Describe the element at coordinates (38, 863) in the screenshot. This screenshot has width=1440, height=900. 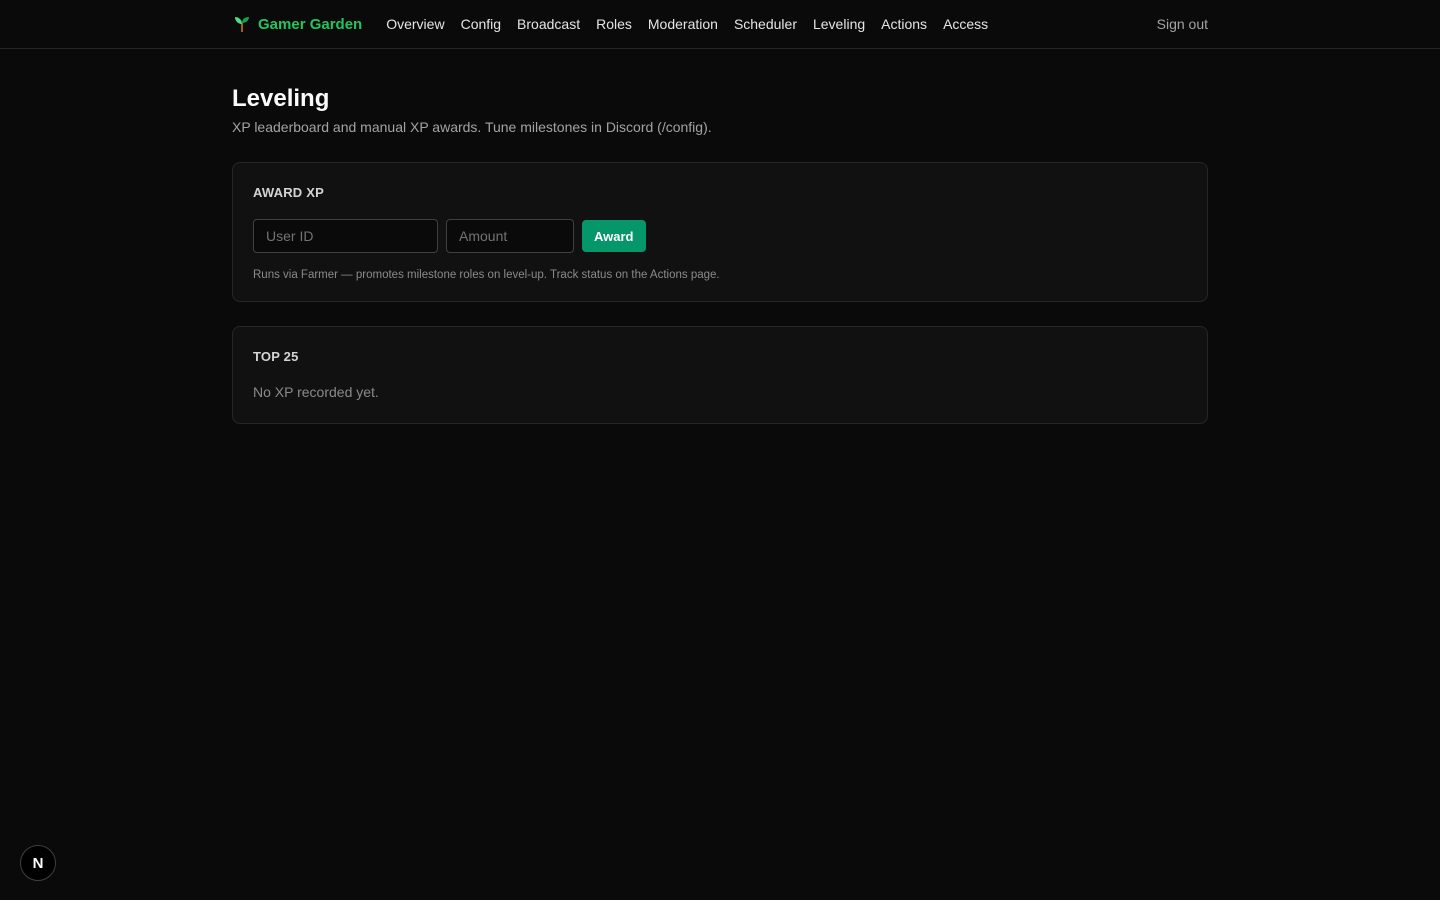
I see `dev-tools-badge: N` at that location.